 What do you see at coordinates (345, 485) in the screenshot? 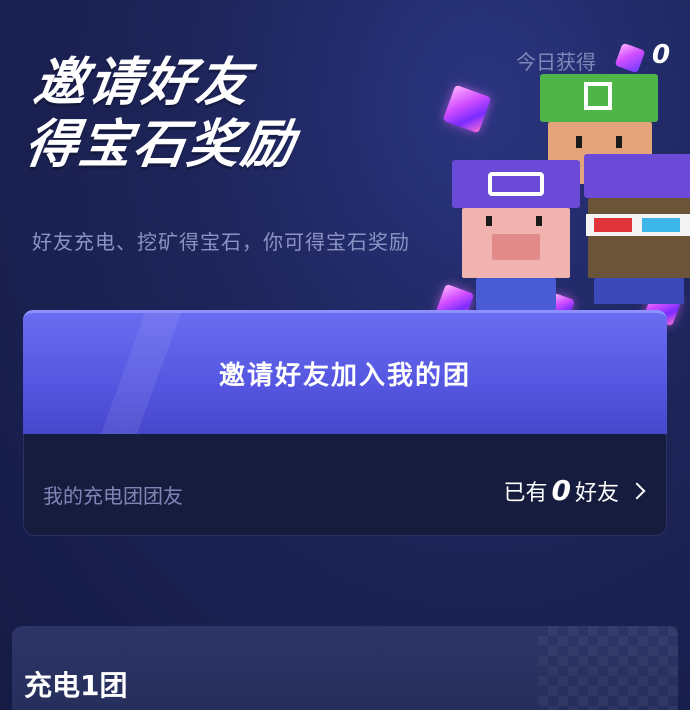
I see `team-members-row: 我的充电团团友 已有 0 好友` at bounding box center [345, 485].